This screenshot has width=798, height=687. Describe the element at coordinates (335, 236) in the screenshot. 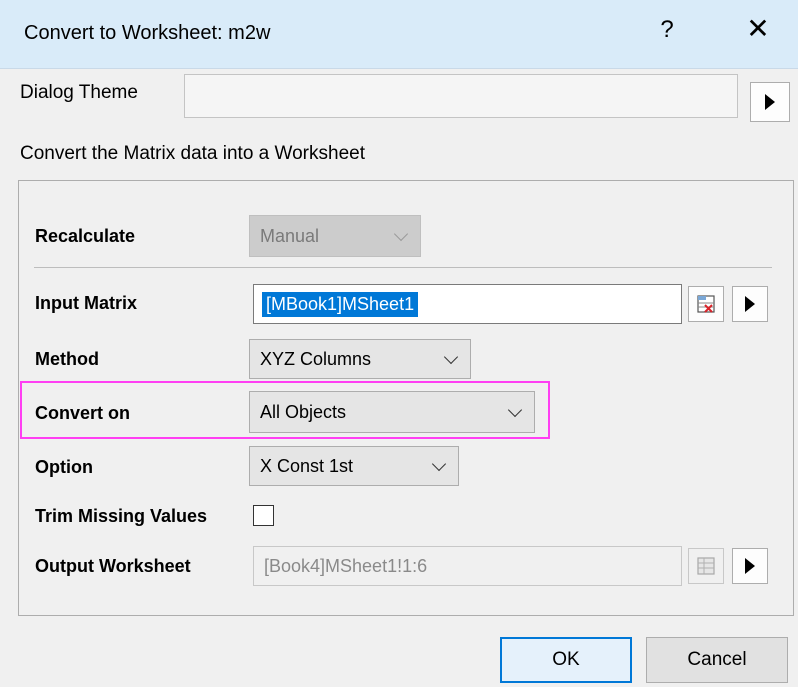

I see `recalculate-dropdown: Manual` at that location.